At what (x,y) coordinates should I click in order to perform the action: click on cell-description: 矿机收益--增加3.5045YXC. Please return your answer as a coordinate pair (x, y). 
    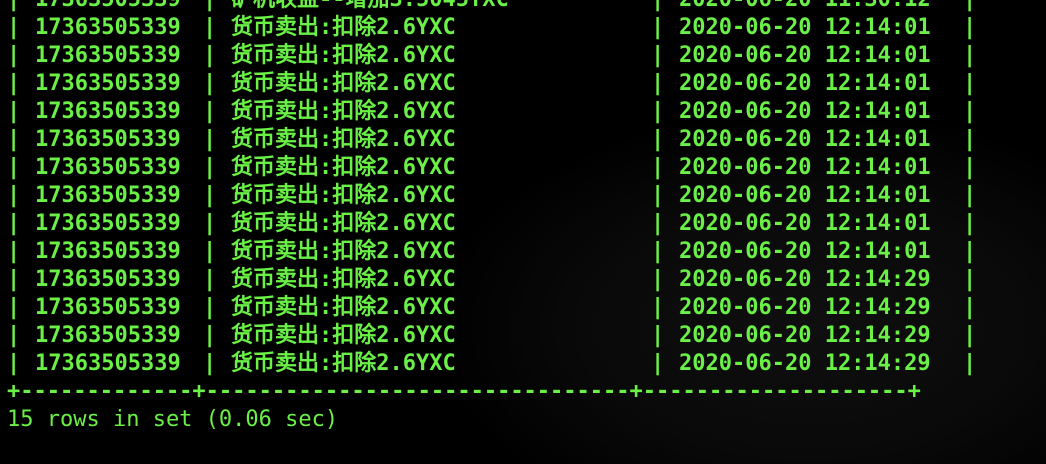
    Looking at the image, I should click on (370, 7).